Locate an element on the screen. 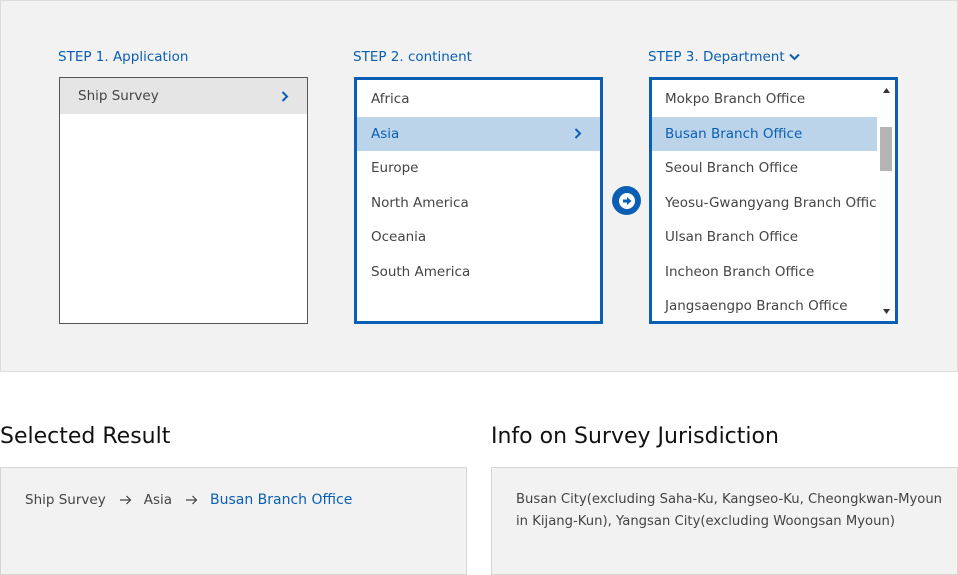 The width and height of the screenshot is (958, 575). application-list: Ship Survey is located at coordinates (183, 200).